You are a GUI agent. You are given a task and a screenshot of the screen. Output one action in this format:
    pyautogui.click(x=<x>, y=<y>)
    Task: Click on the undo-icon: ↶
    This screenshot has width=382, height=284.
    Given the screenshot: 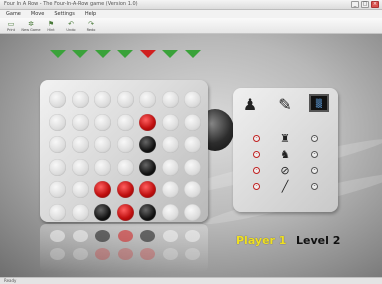 What is the action you would take?
    pyautogui.click(x=71, y=24)
    